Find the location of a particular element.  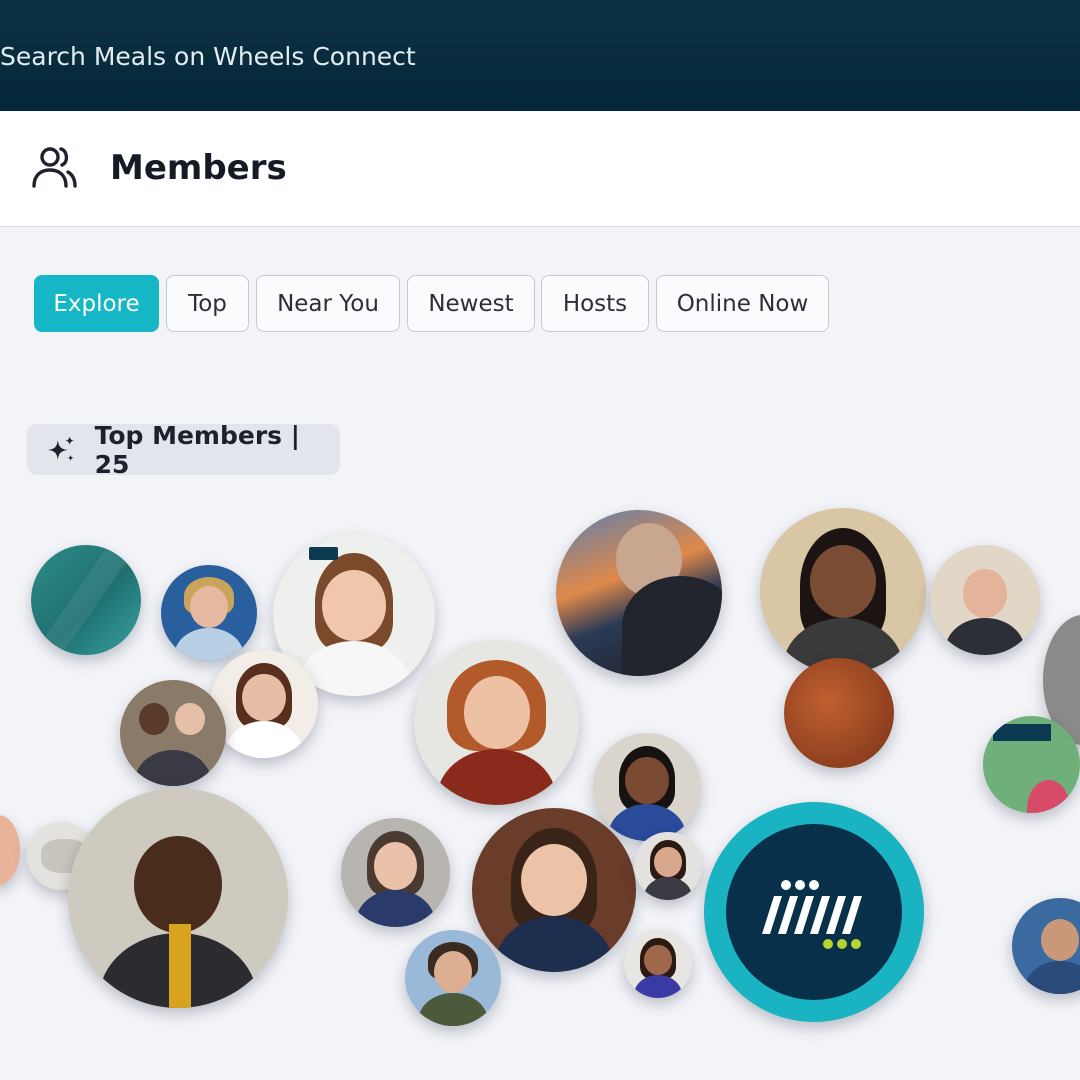

page-title: Members is located at coordinates (198, 168).